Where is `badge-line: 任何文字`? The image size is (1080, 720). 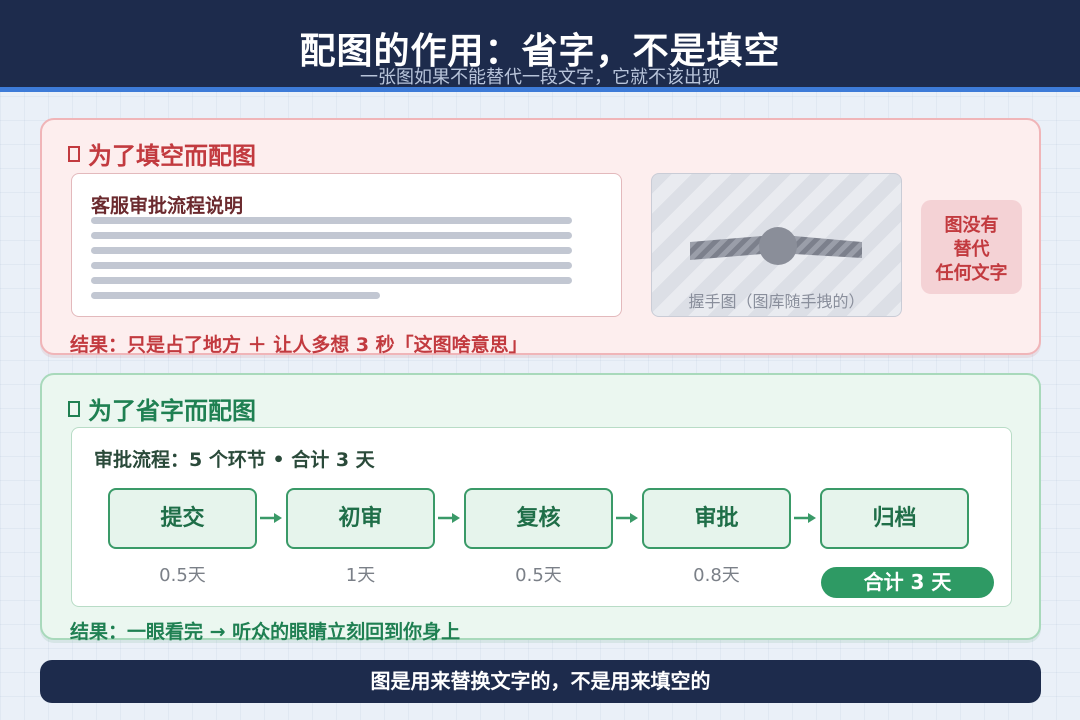 badge-line: 任何文字 is located at coordinates (971, 273).